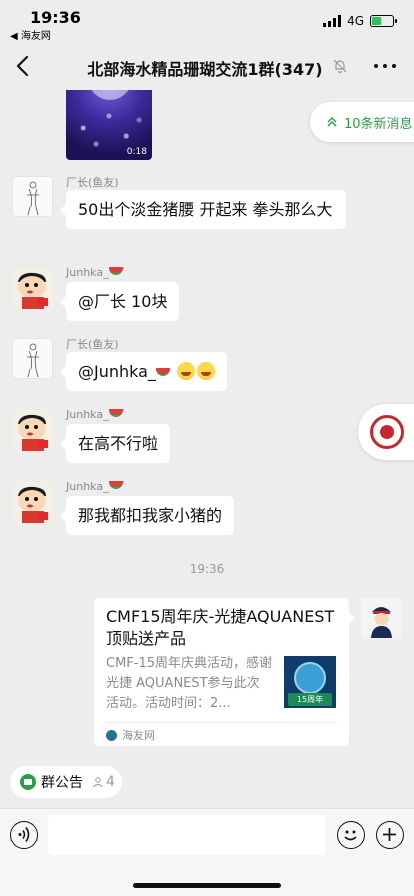  I want to click on time-divider: 19:36, so click(207, 569).